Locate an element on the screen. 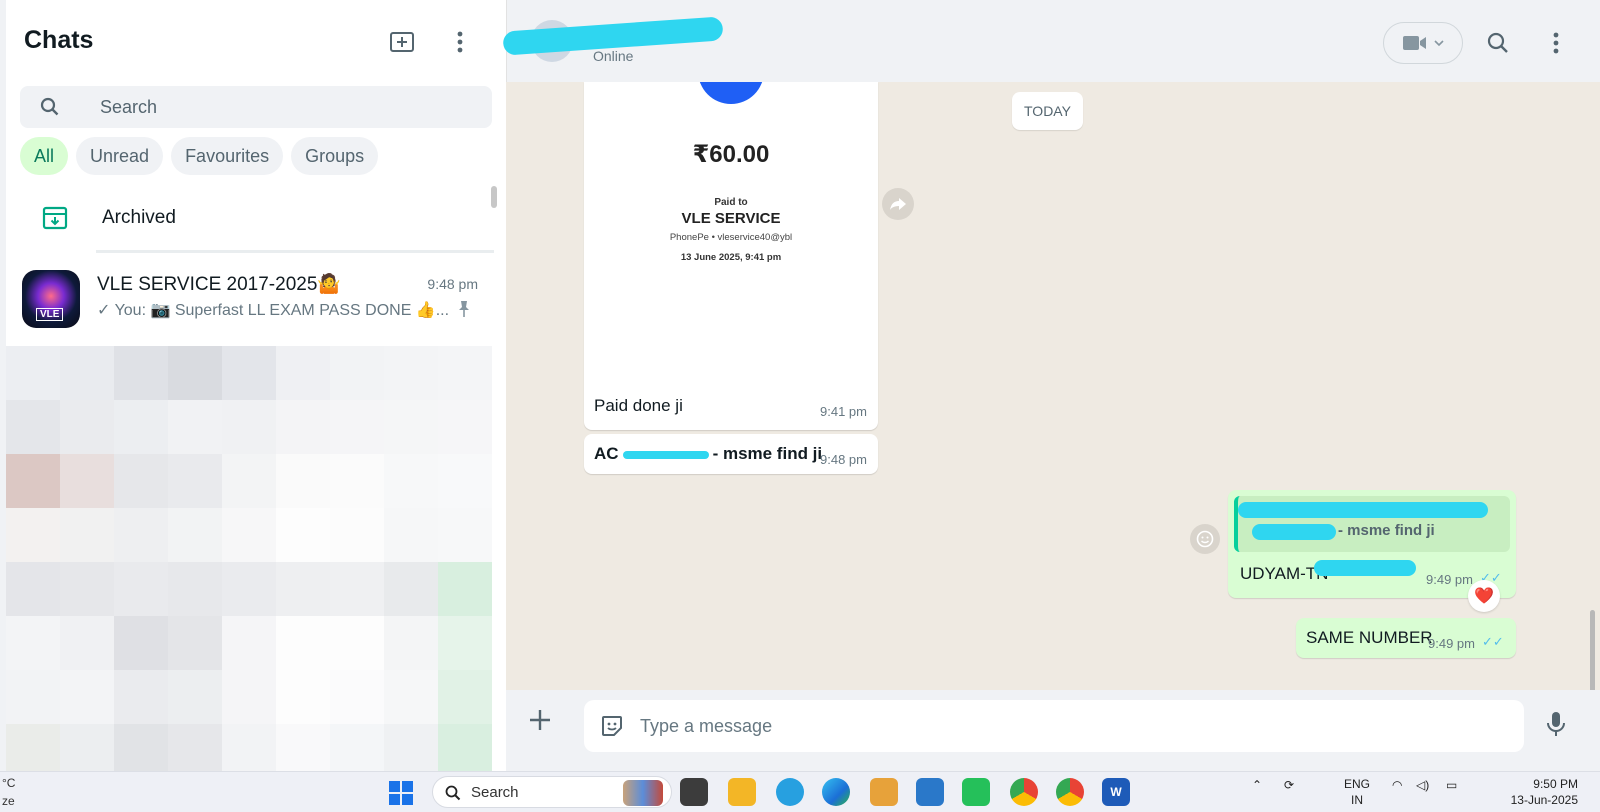  payee-name: VLE SERVICE is located at coordinates (731, 218).